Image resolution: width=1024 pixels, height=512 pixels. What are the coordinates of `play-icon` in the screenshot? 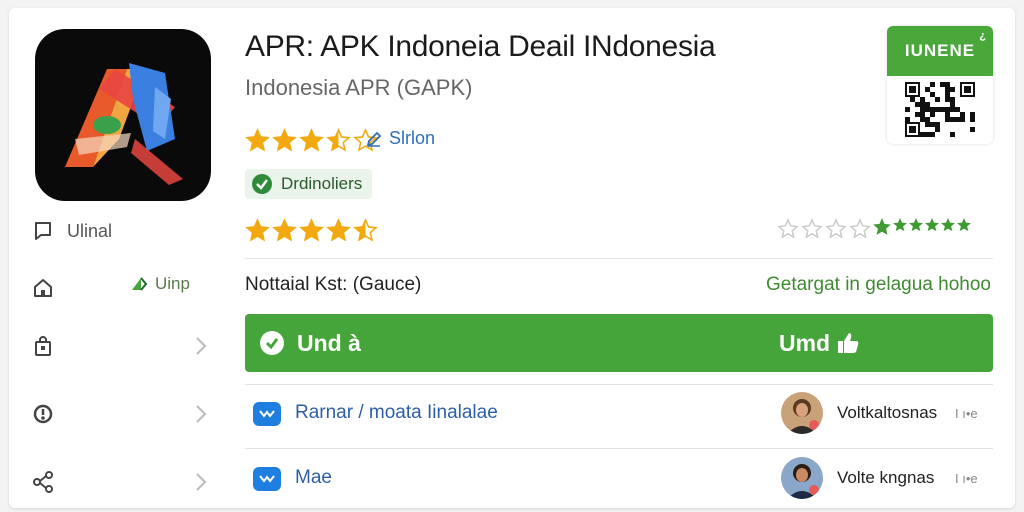 It's located at (140, 284).